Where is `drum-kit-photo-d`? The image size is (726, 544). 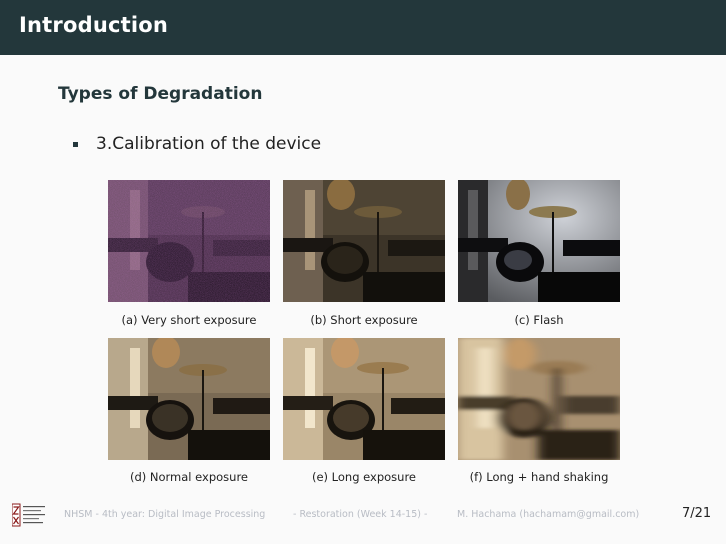 drum-kit-photo-d is located at coordinates (189, 399).